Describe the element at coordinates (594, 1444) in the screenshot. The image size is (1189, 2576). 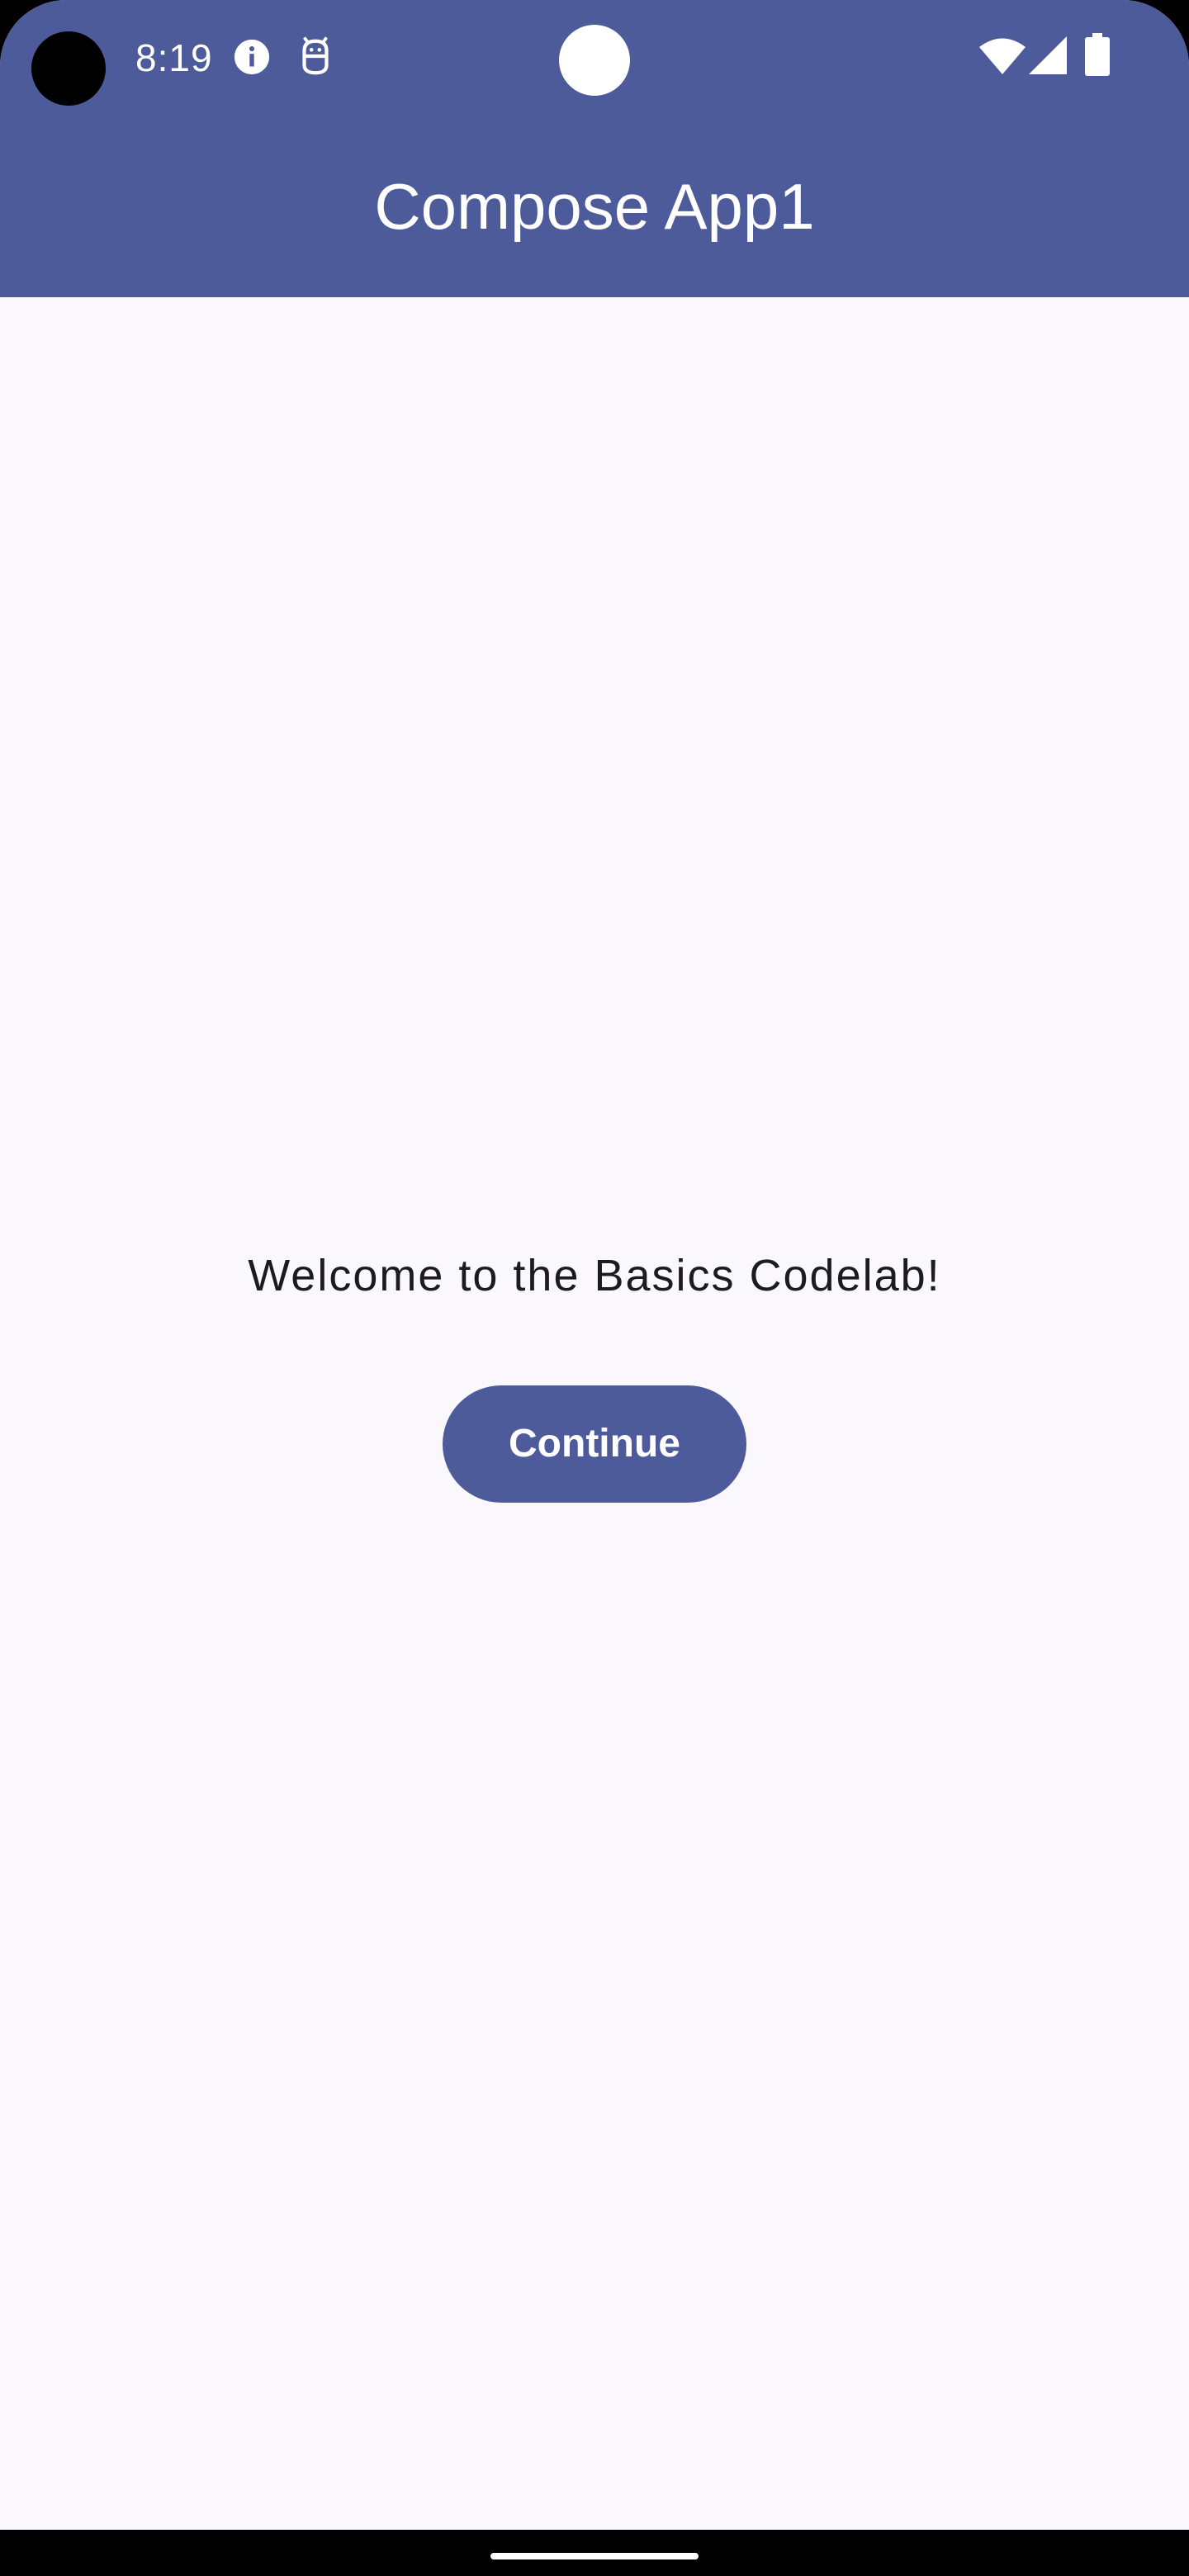
I see `continue-button: Continue` at that location.